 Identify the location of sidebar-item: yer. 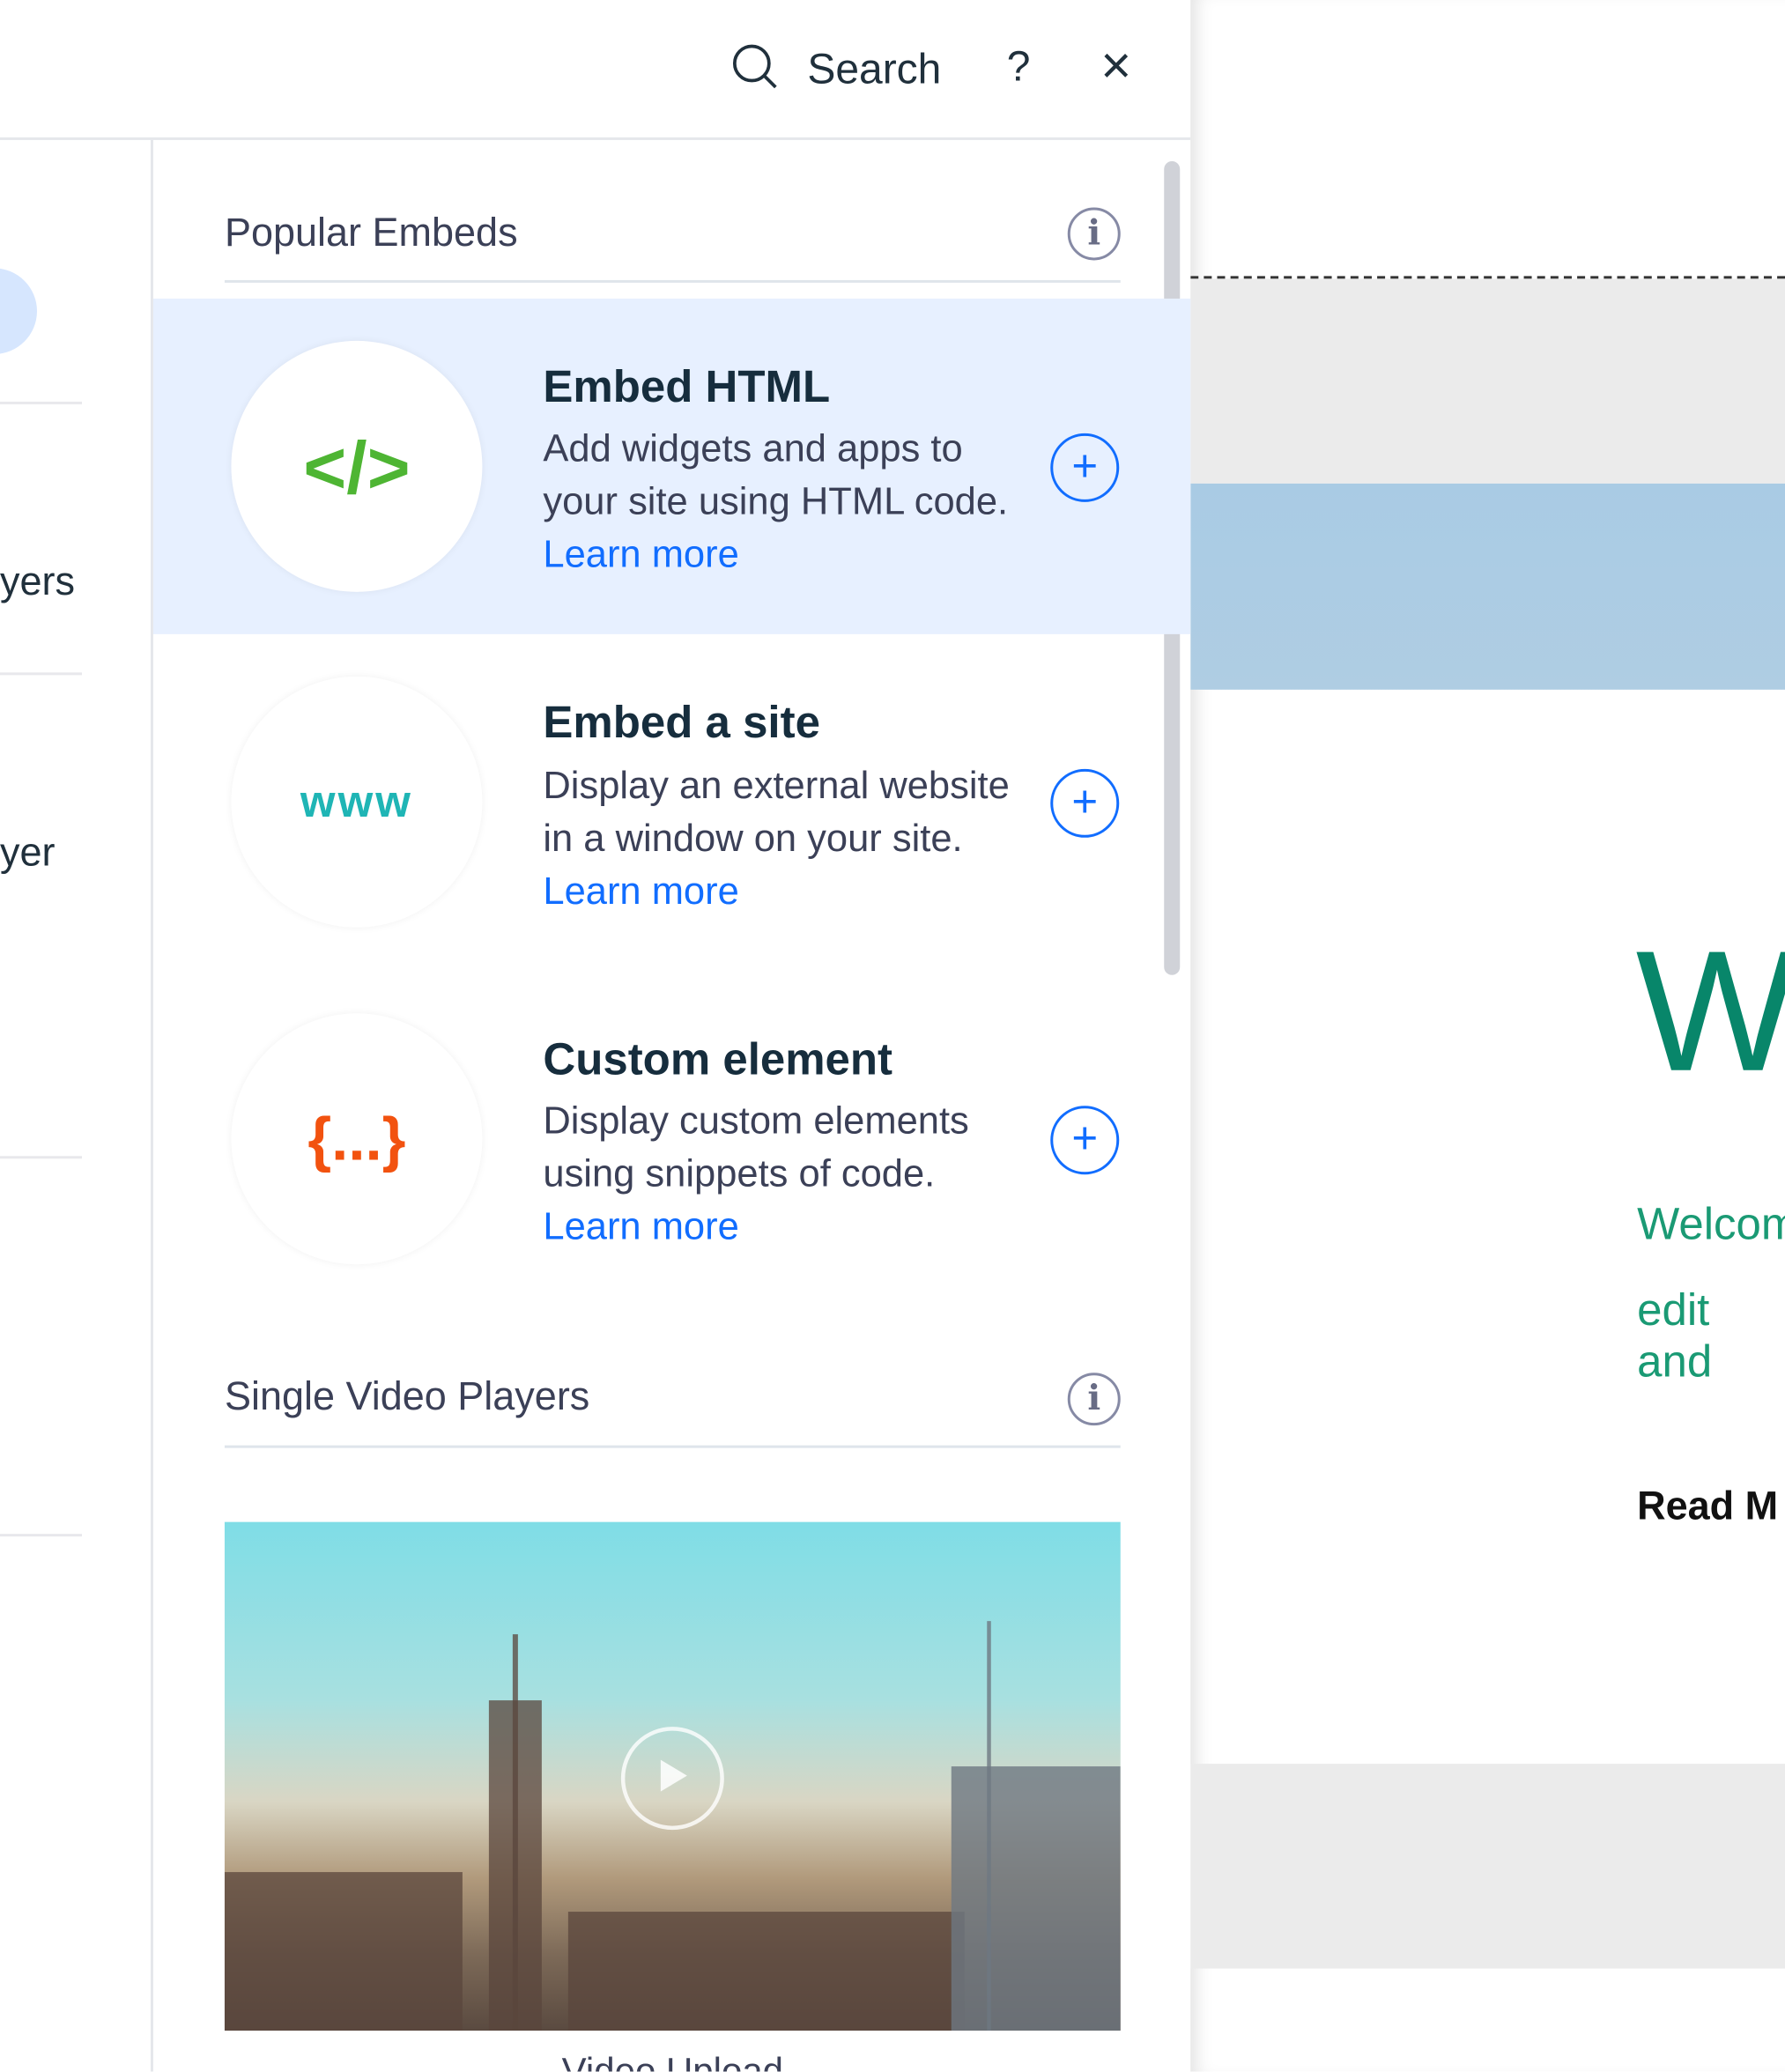
(28, 853).